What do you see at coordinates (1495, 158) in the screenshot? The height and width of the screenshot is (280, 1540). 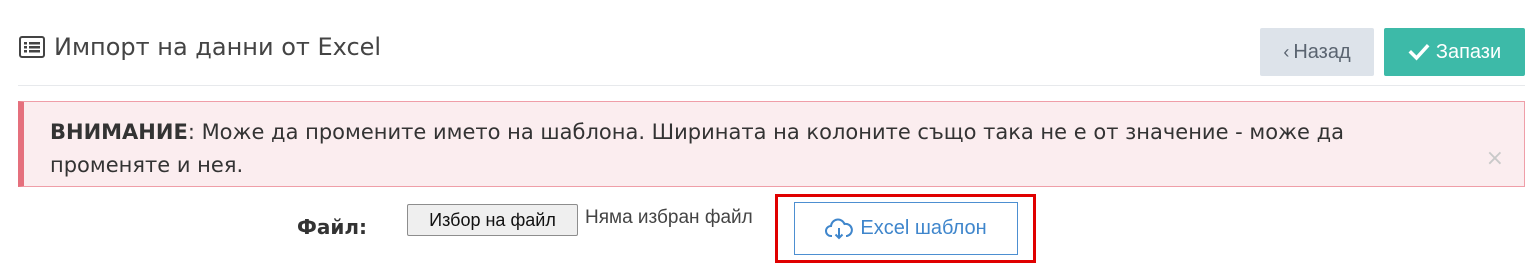 I see `close-icon: ×` at bounding box center [1495, 158].